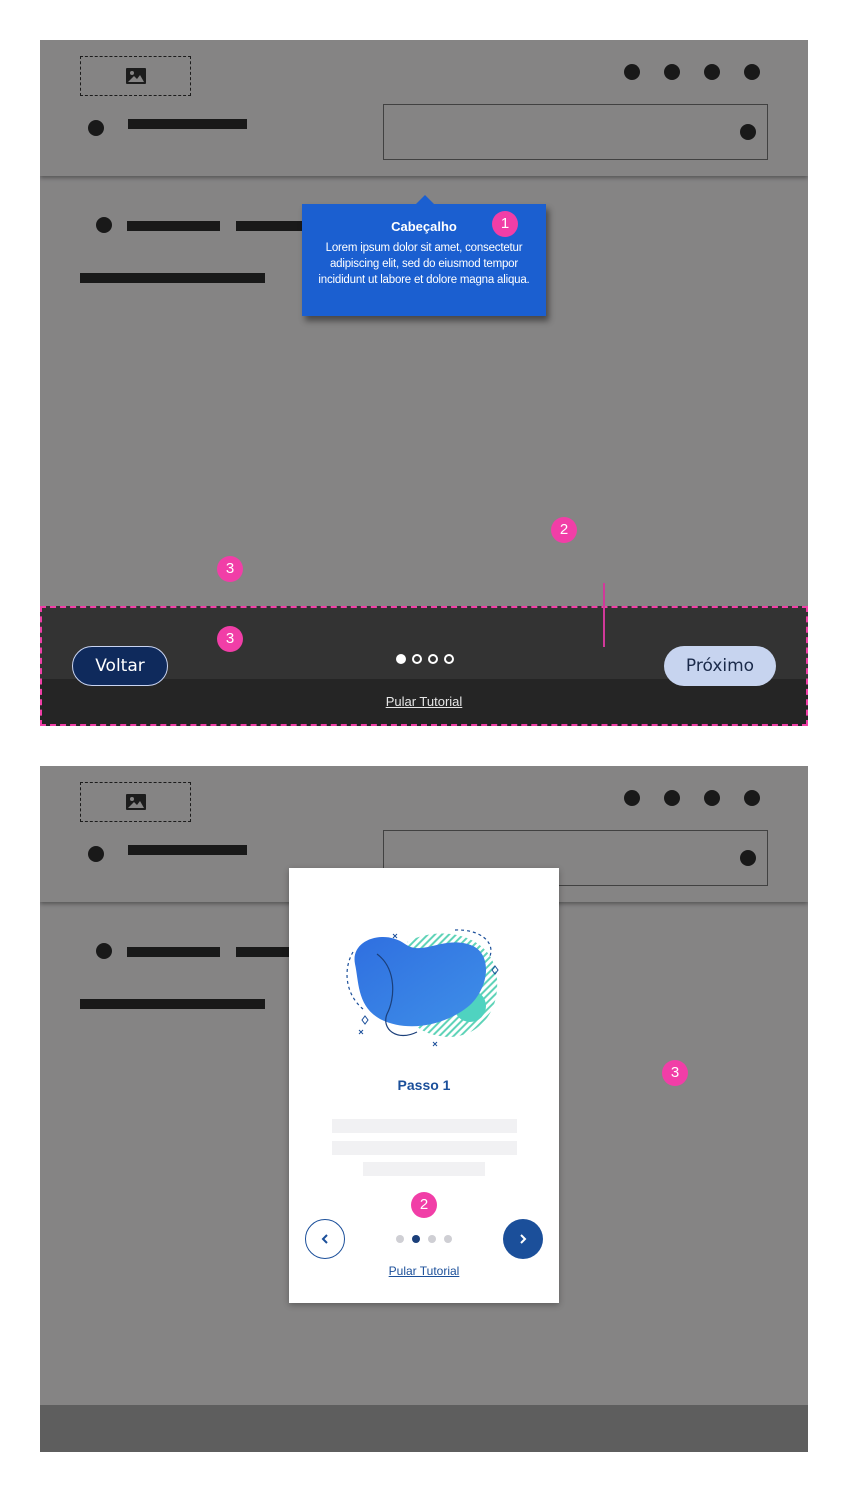 This screenshot has height=1492, width=848. I want to click on chevron-right-icon, so click(523, 1239).